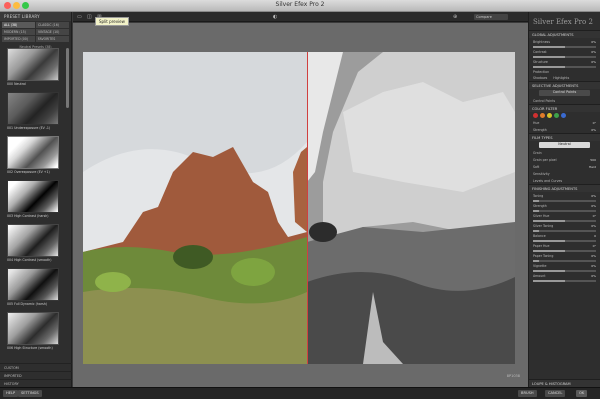 This screenshot has width=600, height=399. I want to click on tab-classic: CLASSIC (16), so click(52, 25).